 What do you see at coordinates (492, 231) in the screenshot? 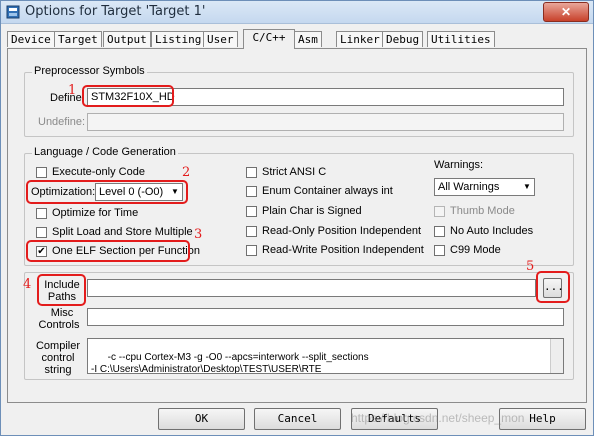
I see `no-auto-includes-label: No Auto Includes` at bounding box center [492, 231].